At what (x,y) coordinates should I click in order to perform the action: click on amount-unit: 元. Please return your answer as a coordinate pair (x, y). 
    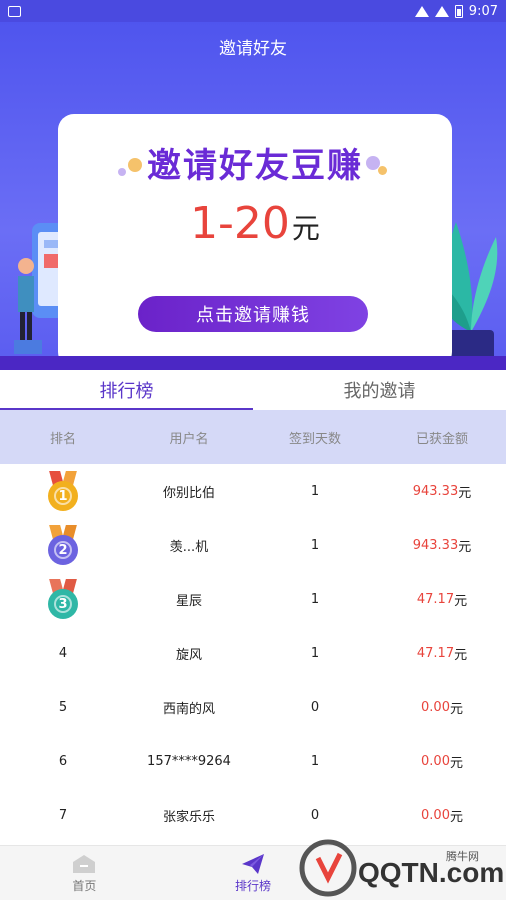
    Looking at the image, I should click on (305, 228).